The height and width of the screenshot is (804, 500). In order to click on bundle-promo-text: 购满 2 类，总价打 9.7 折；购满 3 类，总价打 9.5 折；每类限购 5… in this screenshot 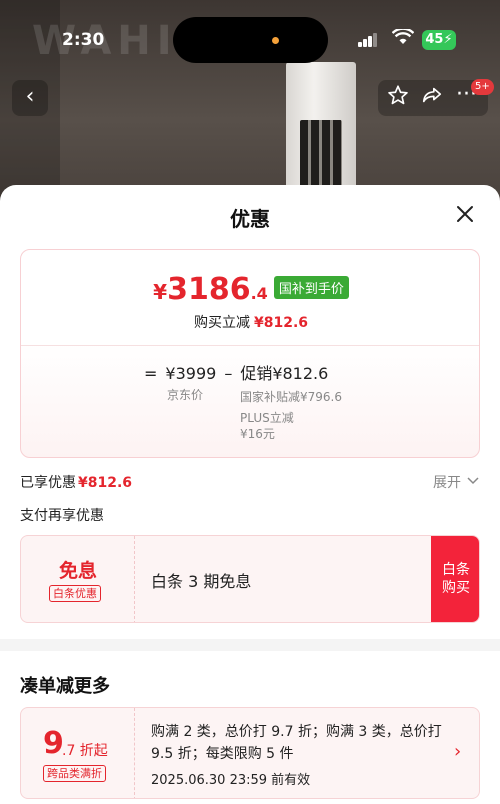, I will do `click(296, 743)`.